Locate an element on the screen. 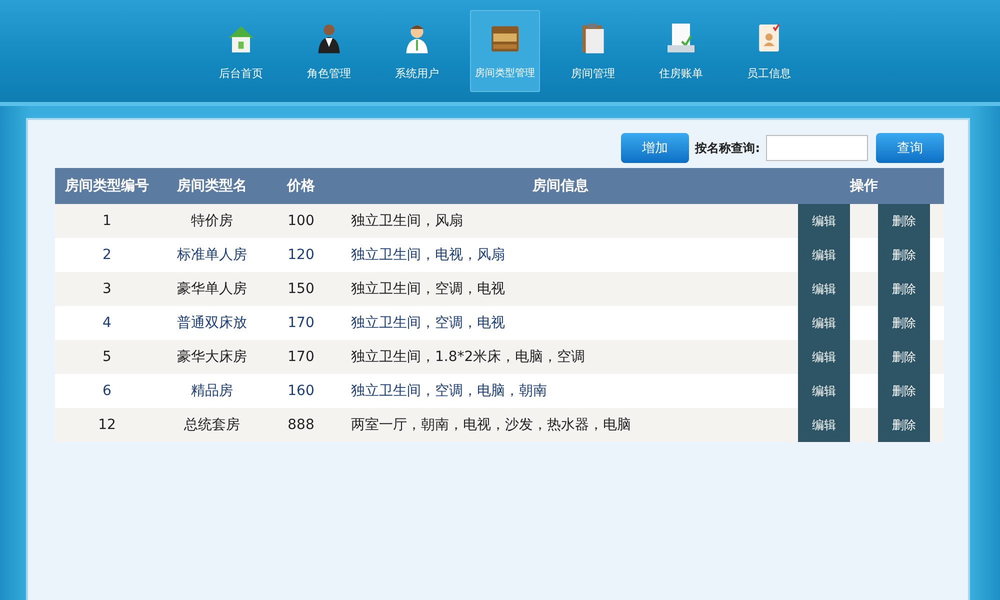  table-cell: 总统套房 is located at coordinates (212, 425).